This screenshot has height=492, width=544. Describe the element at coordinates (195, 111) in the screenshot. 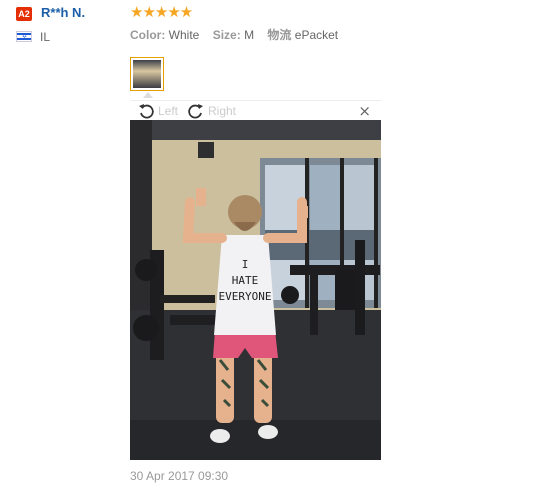

I see `rotate-right-icon` at that location.